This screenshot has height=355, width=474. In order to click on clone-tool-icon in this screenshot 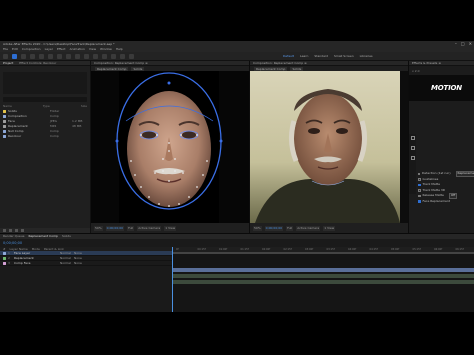, I will do `click(104, 56)`.